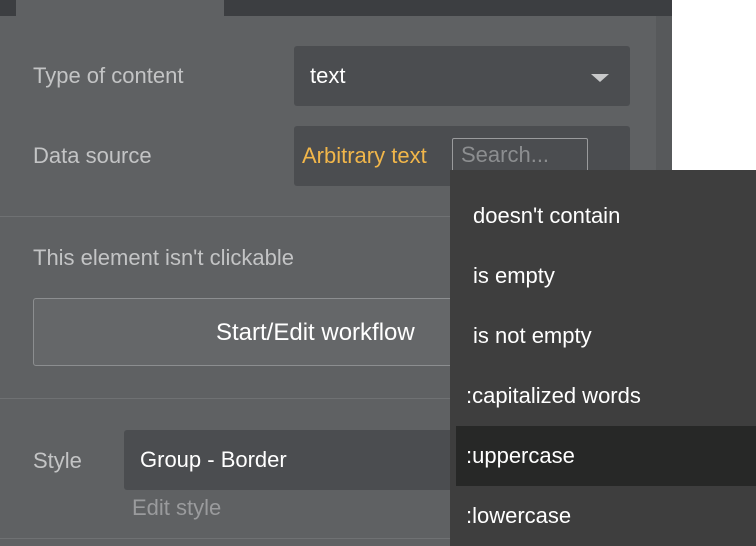  What do you see at coordinates (606, 396) in the screenshot?
I see `menu-item-capitalized-words: :capitalized words` at bounding box center [606, 396].